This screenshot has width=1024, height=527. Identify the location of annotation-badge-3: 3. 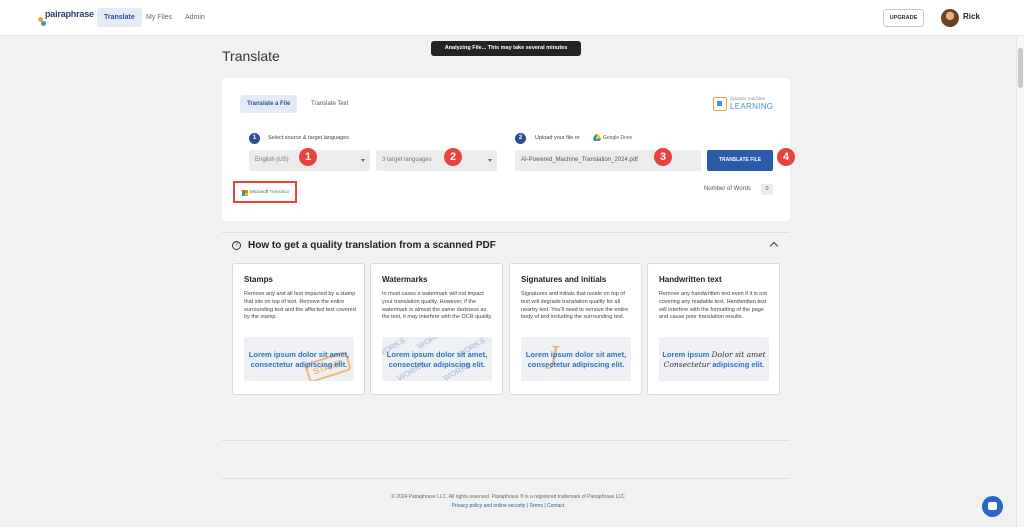
(663, 157).